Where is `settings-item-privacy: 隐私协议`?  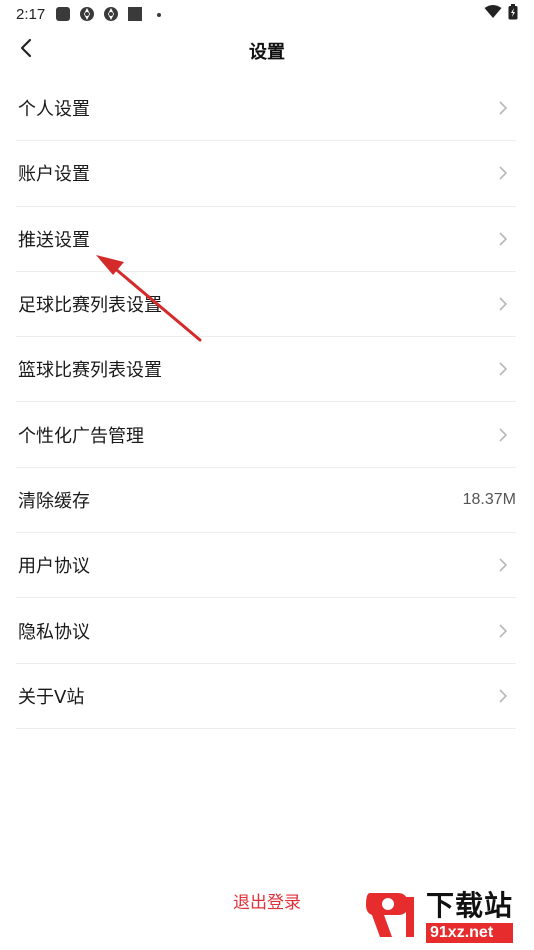 settings-item-privacy: 隐私协议 is located at coordinates (266, 631).